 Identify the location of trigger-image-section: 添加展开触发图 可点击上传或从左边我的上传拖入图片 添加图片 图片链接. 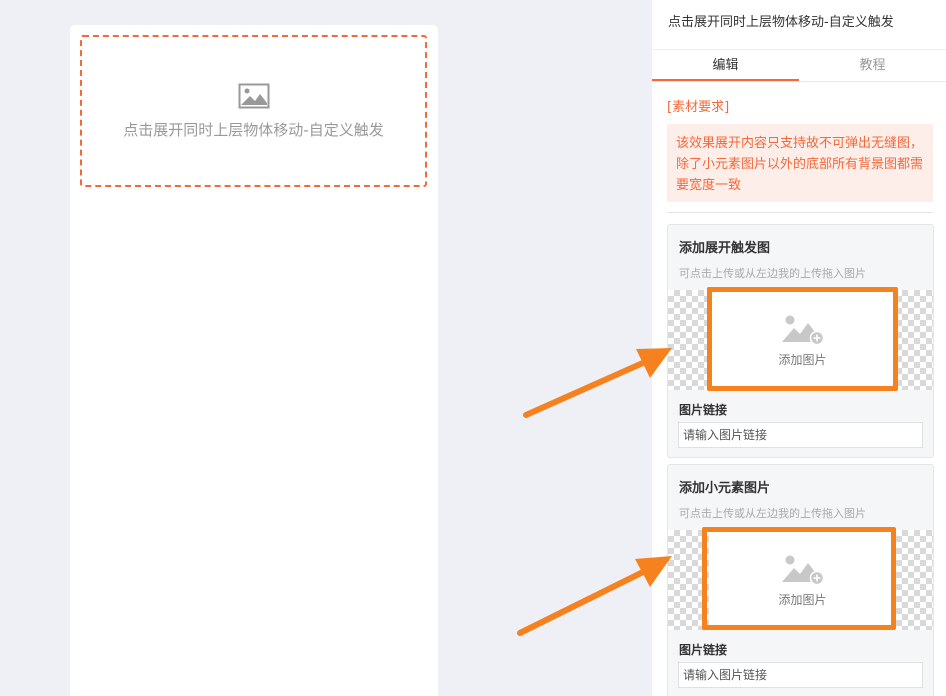
(800, 341).